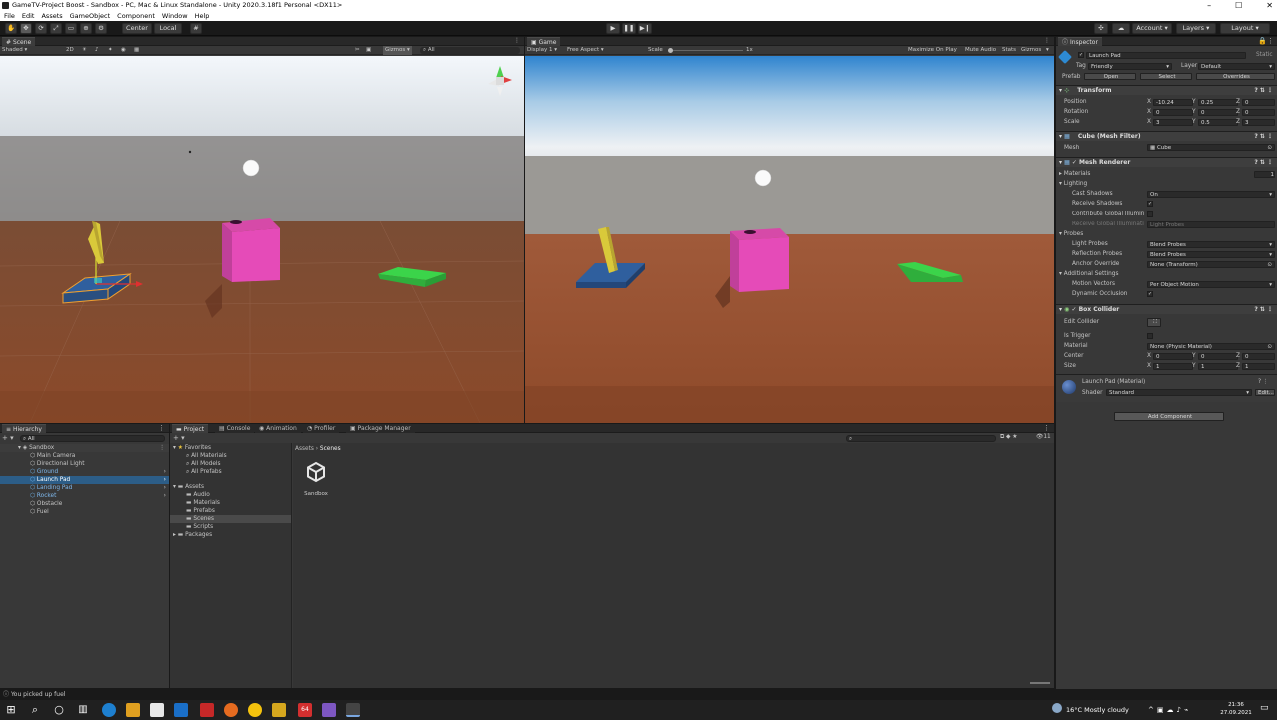 The image size is (1277, 720). Describe the element at coordinates (230, 448) in the screenshot. I see `favorites-row: ▾ ★ Favorites` at that location.